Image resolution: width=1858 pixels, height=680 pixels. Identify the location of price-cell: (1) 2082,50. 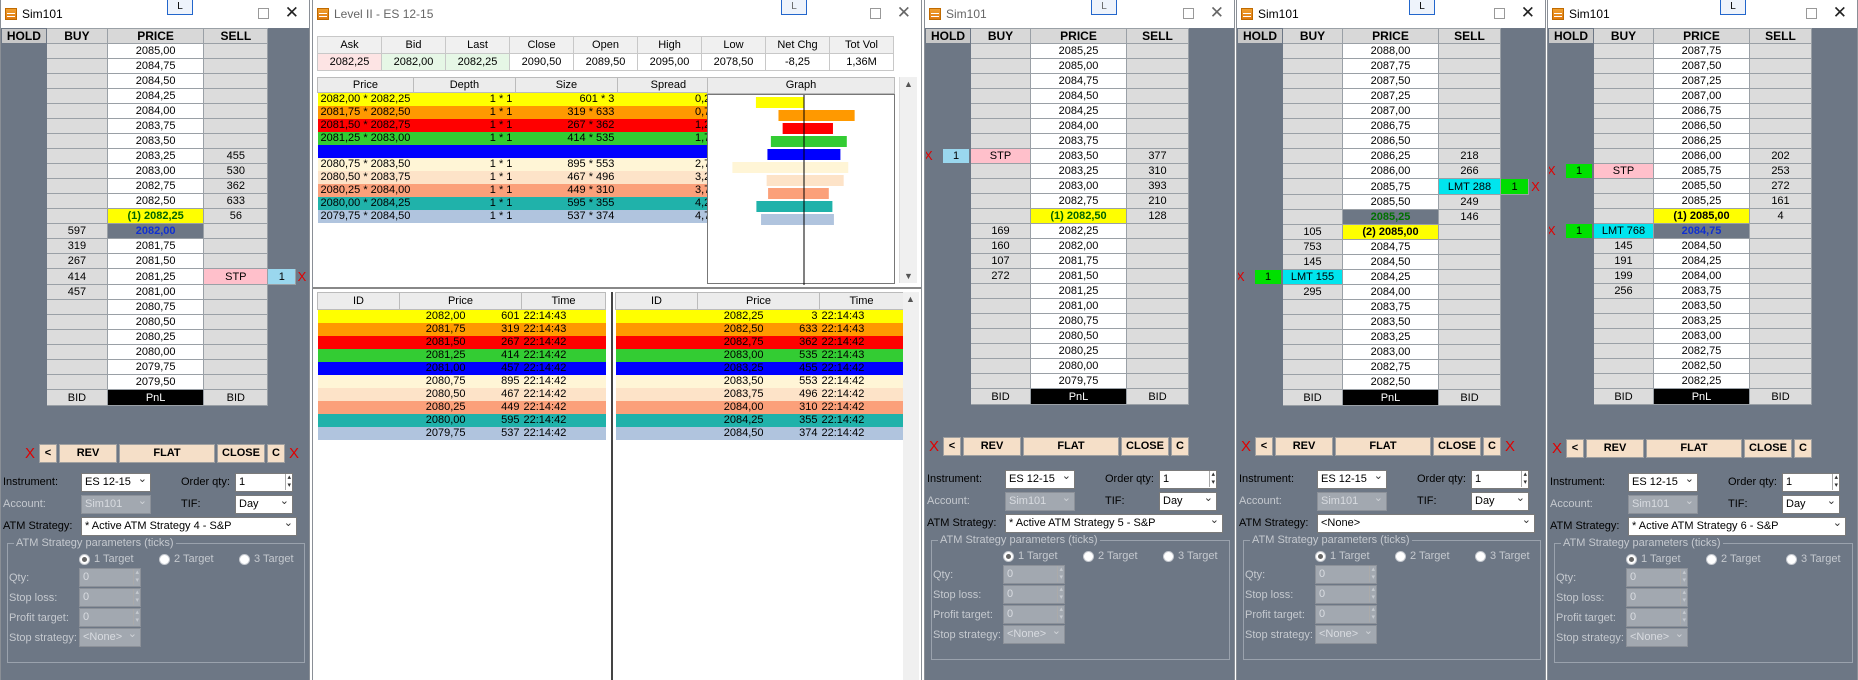
(1078, 216).